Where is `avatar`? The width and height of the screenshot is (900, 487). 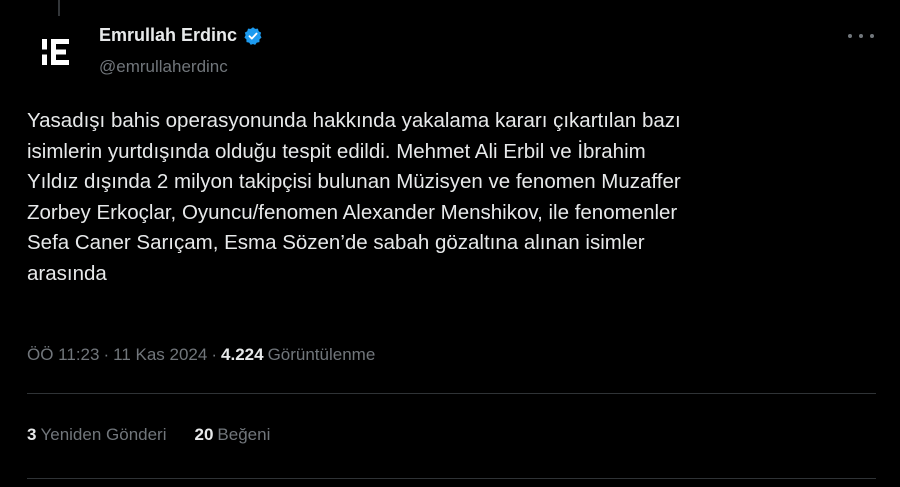
avatar is located at coordinates (57, 52).